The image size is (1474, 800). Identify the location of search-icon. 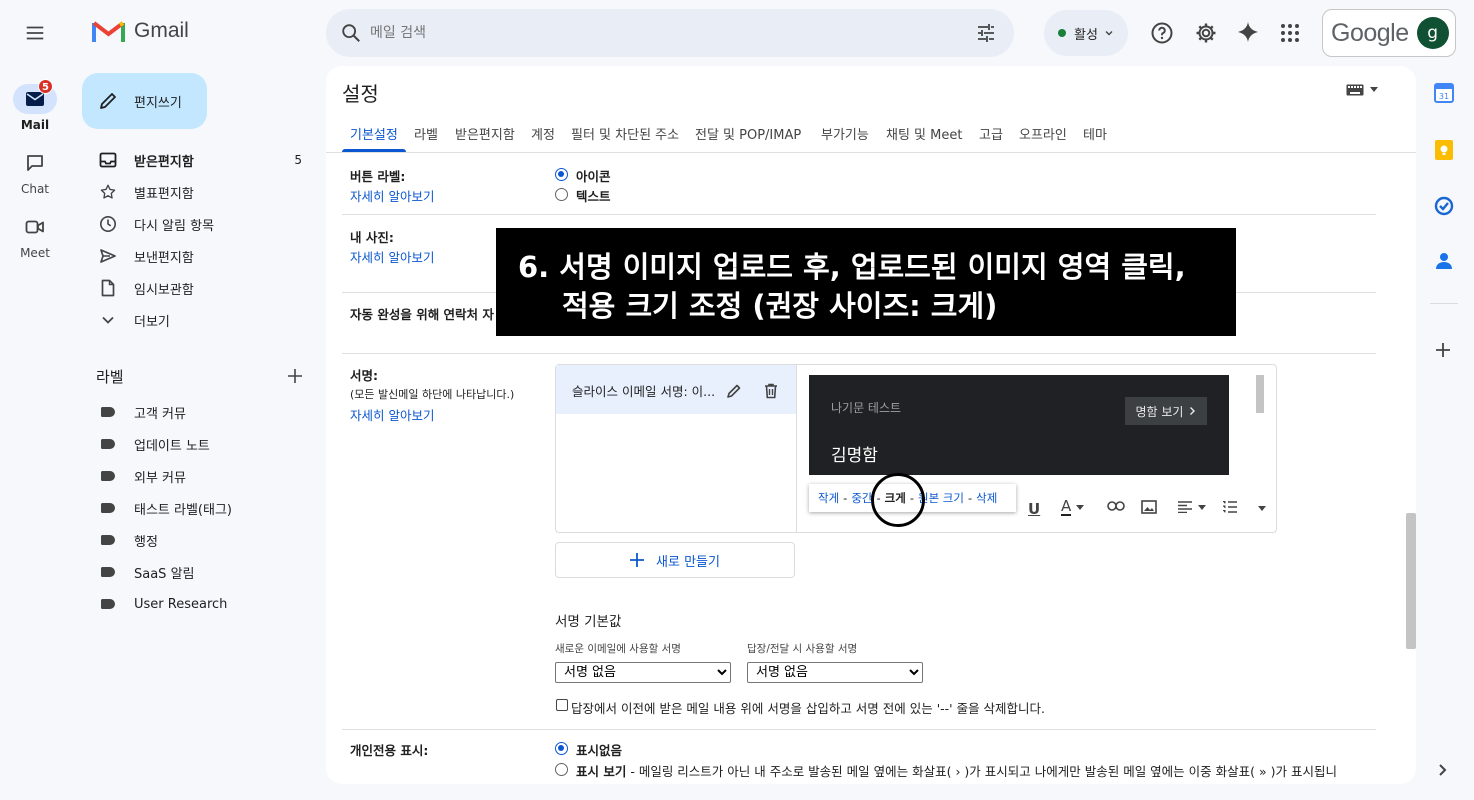
(351, 33).